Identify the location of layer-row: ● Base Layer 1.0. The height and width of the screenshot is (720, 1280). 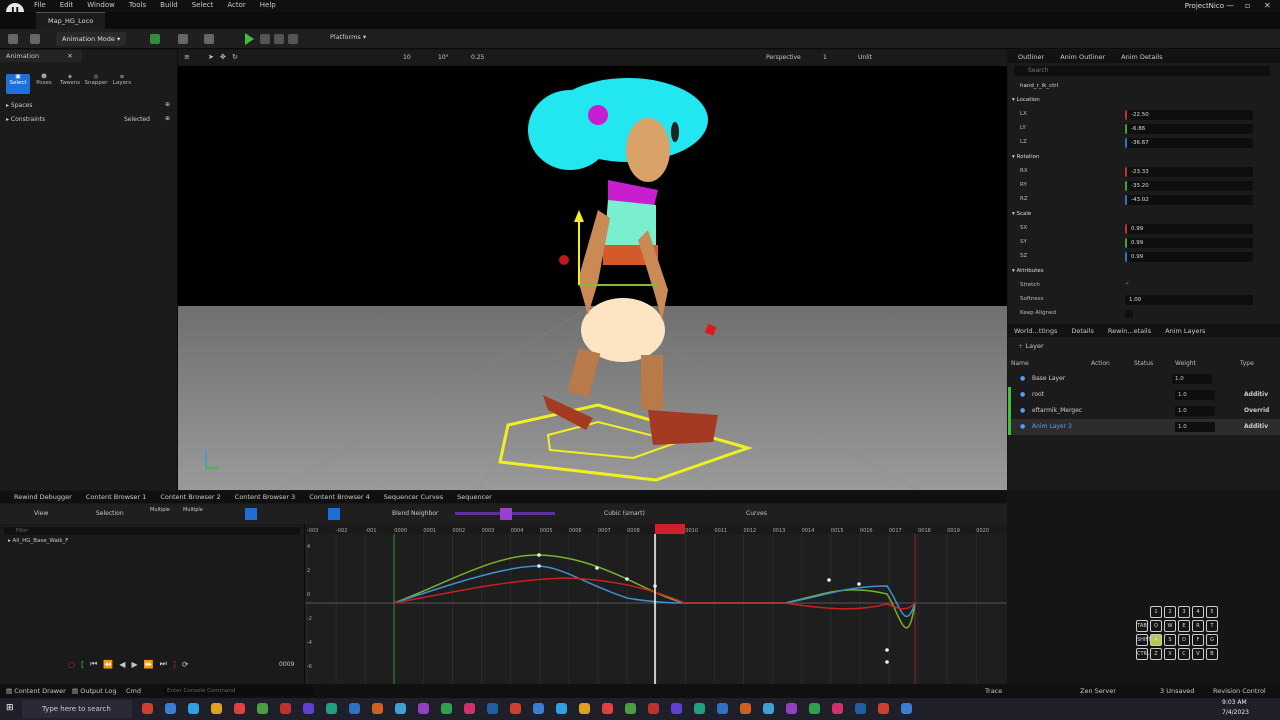
(1144, 379).